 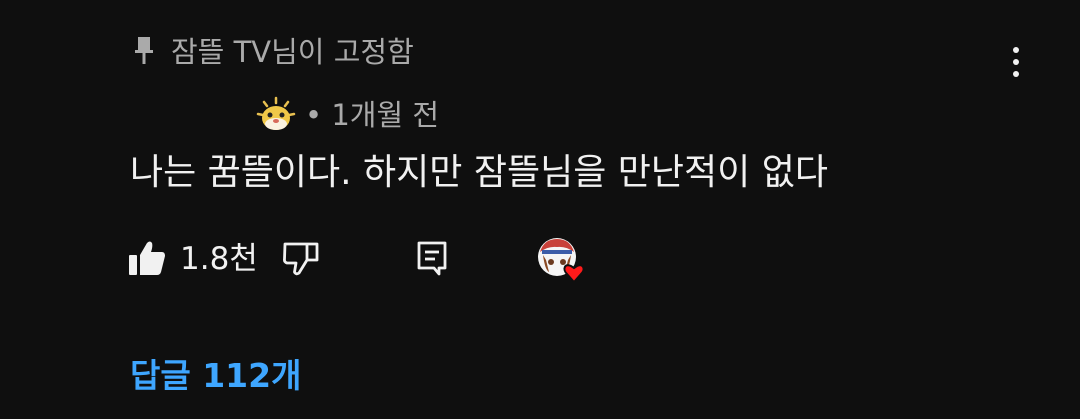 I want to click on reply-icon, so click(x=432, y=258).